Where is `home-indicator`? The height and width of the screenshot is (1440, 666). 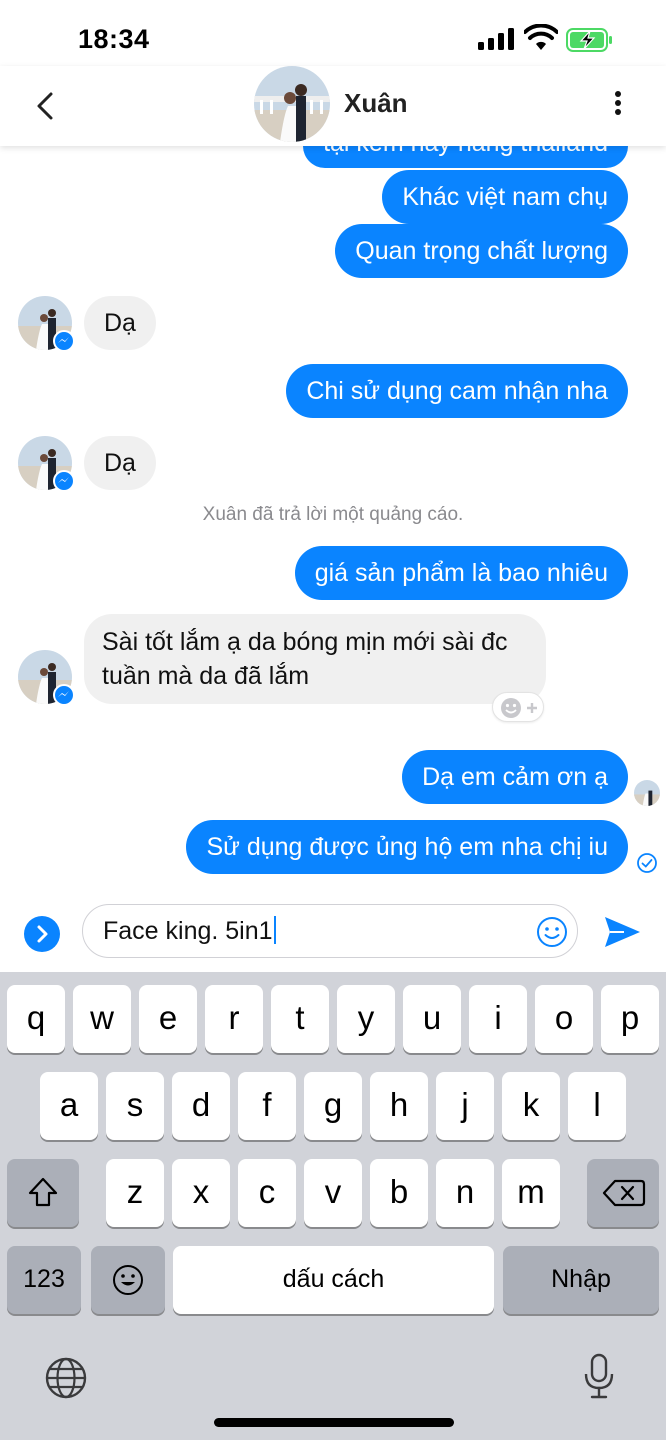
home-indicator is located at coordinates (334, 1422).